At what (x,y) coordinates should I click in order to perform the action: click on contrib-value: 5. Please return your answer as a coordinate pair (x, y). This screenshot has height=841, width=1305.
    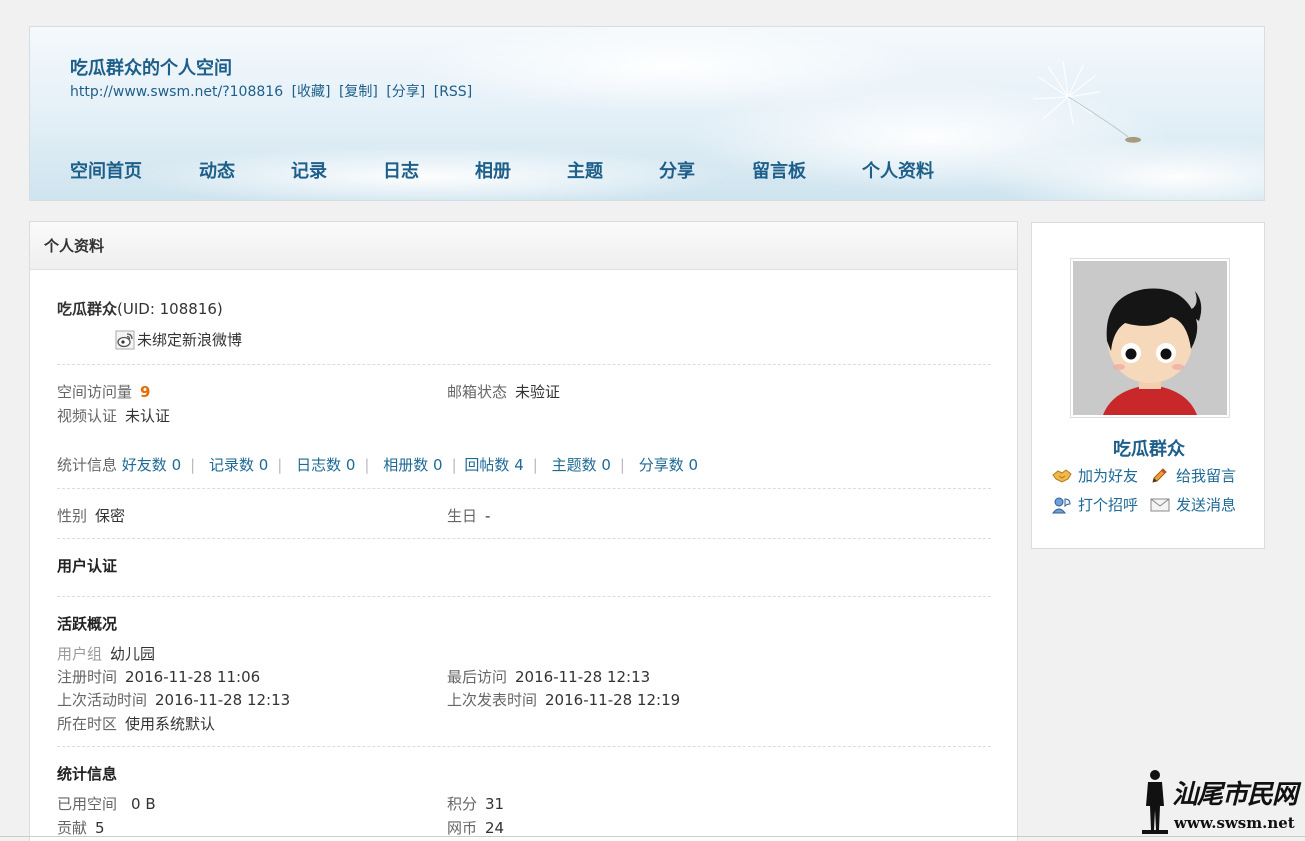
    Looking at the image, I should click on (100, 828).